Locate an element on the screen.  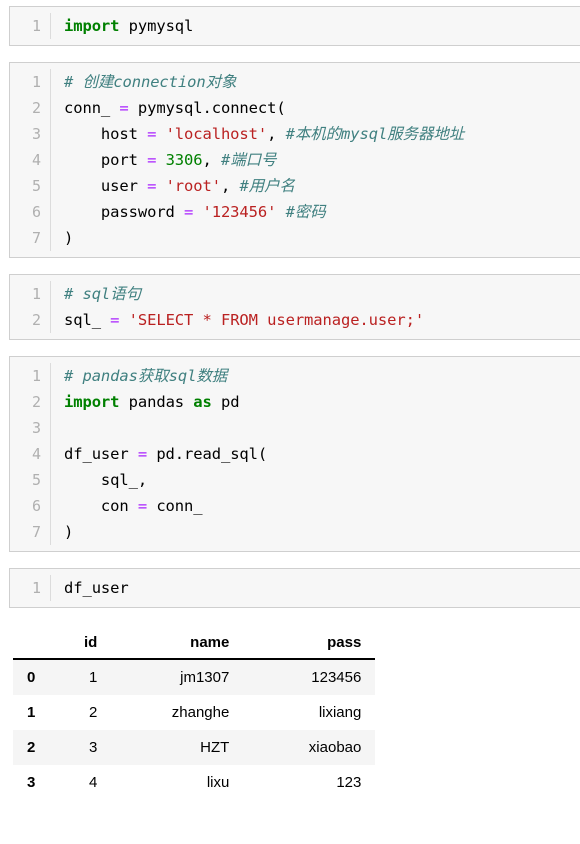
code-line: df_user is located at coordinates (322, 588).